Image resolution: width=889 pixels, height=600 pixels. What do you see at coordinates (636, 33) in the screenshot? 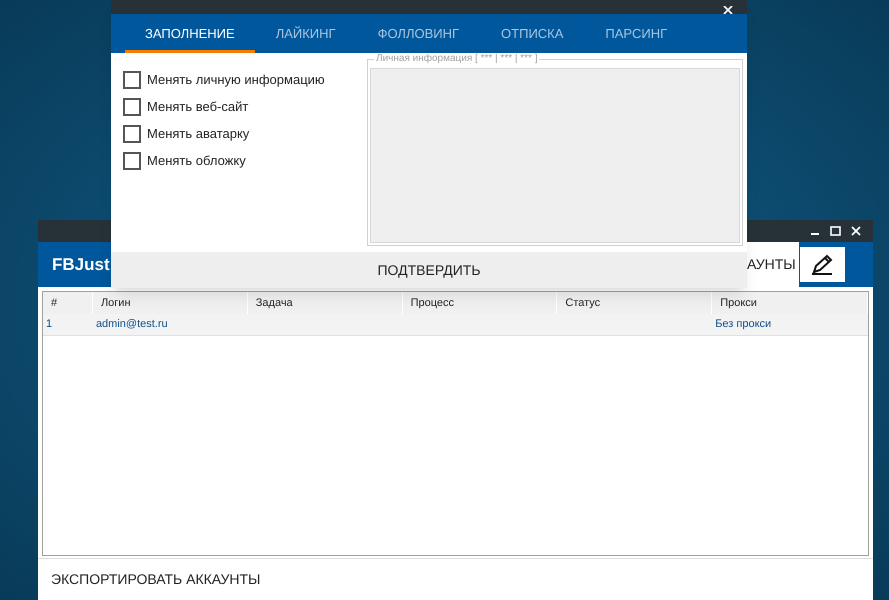
I see `tab: ПАРСИНГ` at bounding box center [636, 33].